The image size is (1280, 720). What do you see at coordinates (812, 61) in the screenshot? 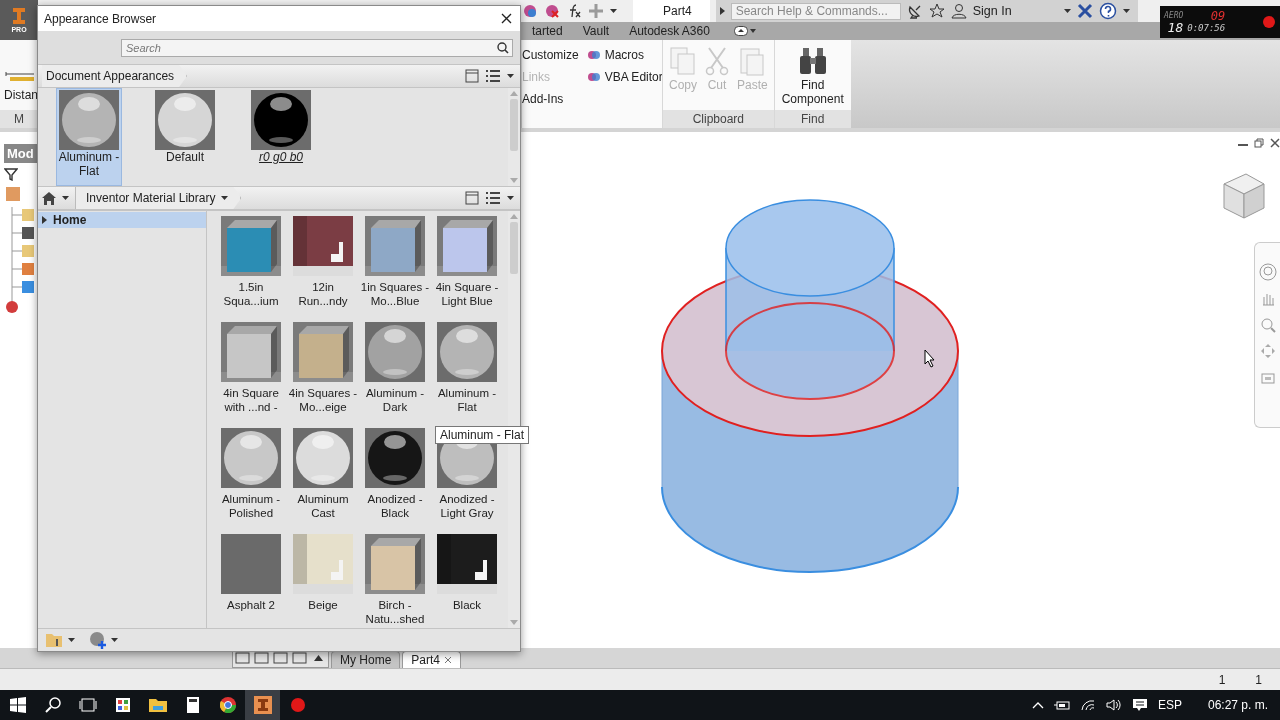
I see `binoculars-icon` at bounding box center [812, 61].